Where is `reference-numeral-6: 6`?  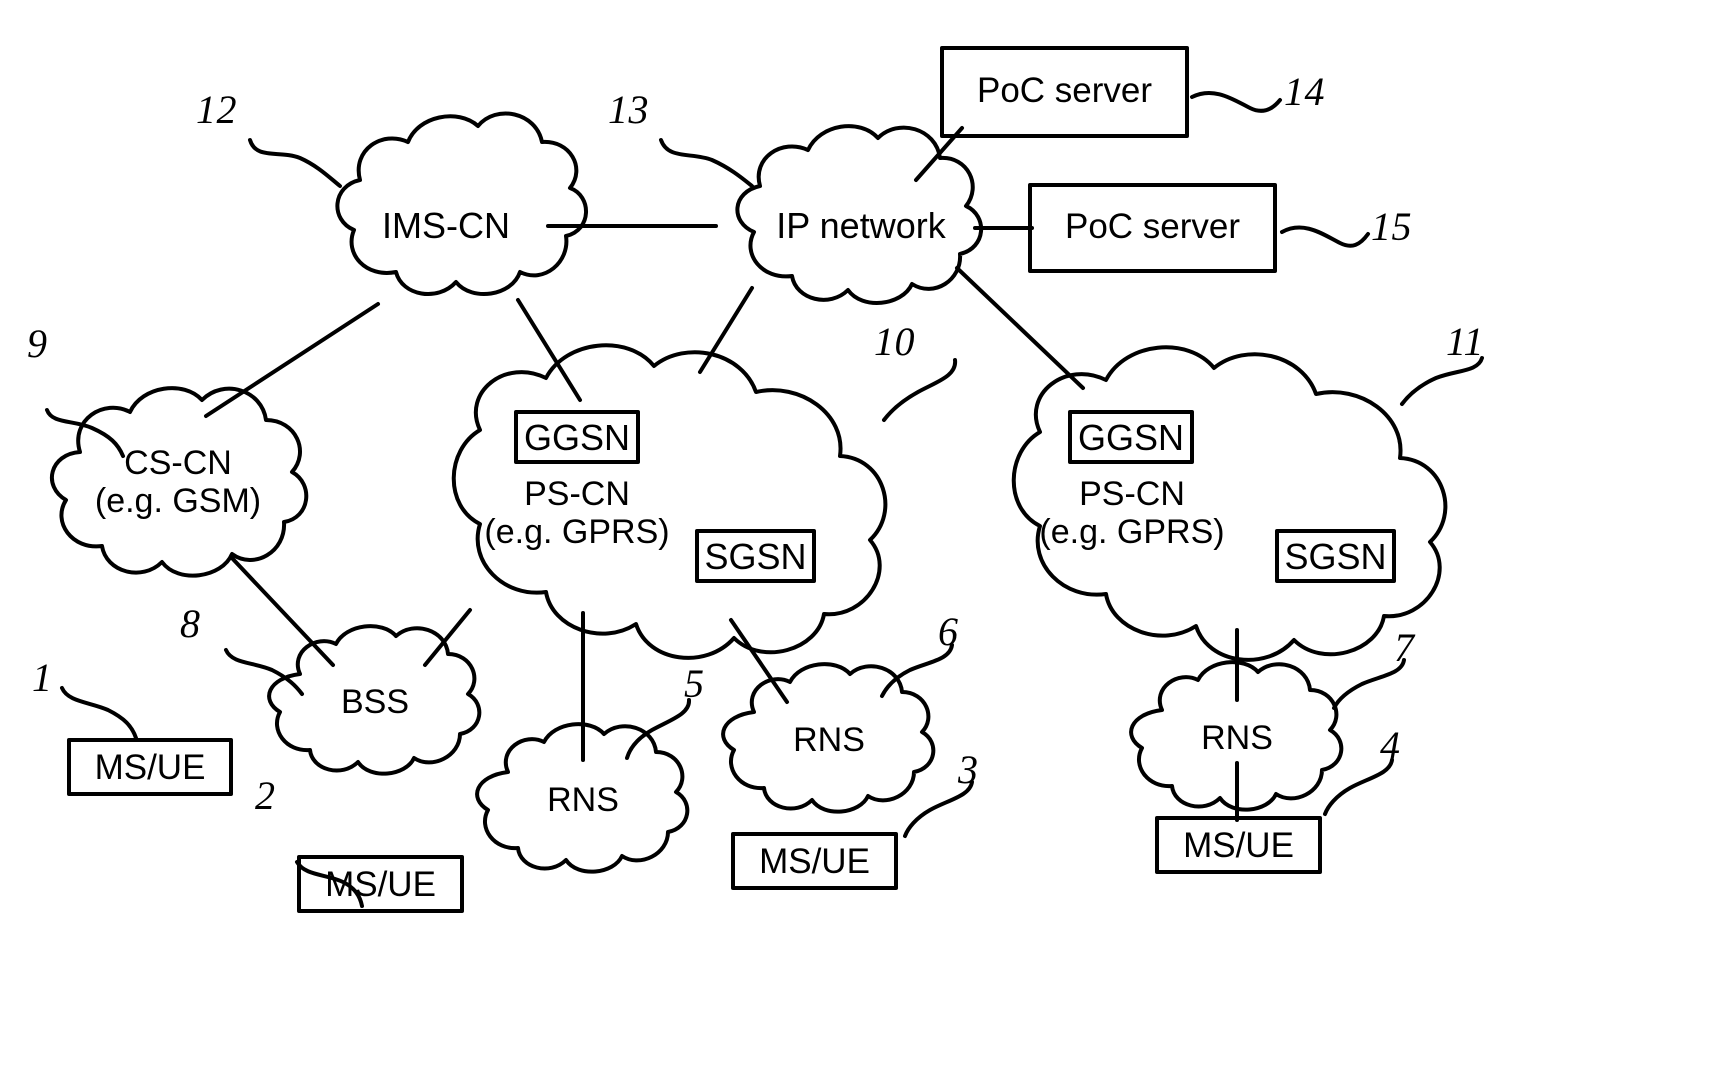
reference-numeral-6: 6 is located at coordinates (948, 631).